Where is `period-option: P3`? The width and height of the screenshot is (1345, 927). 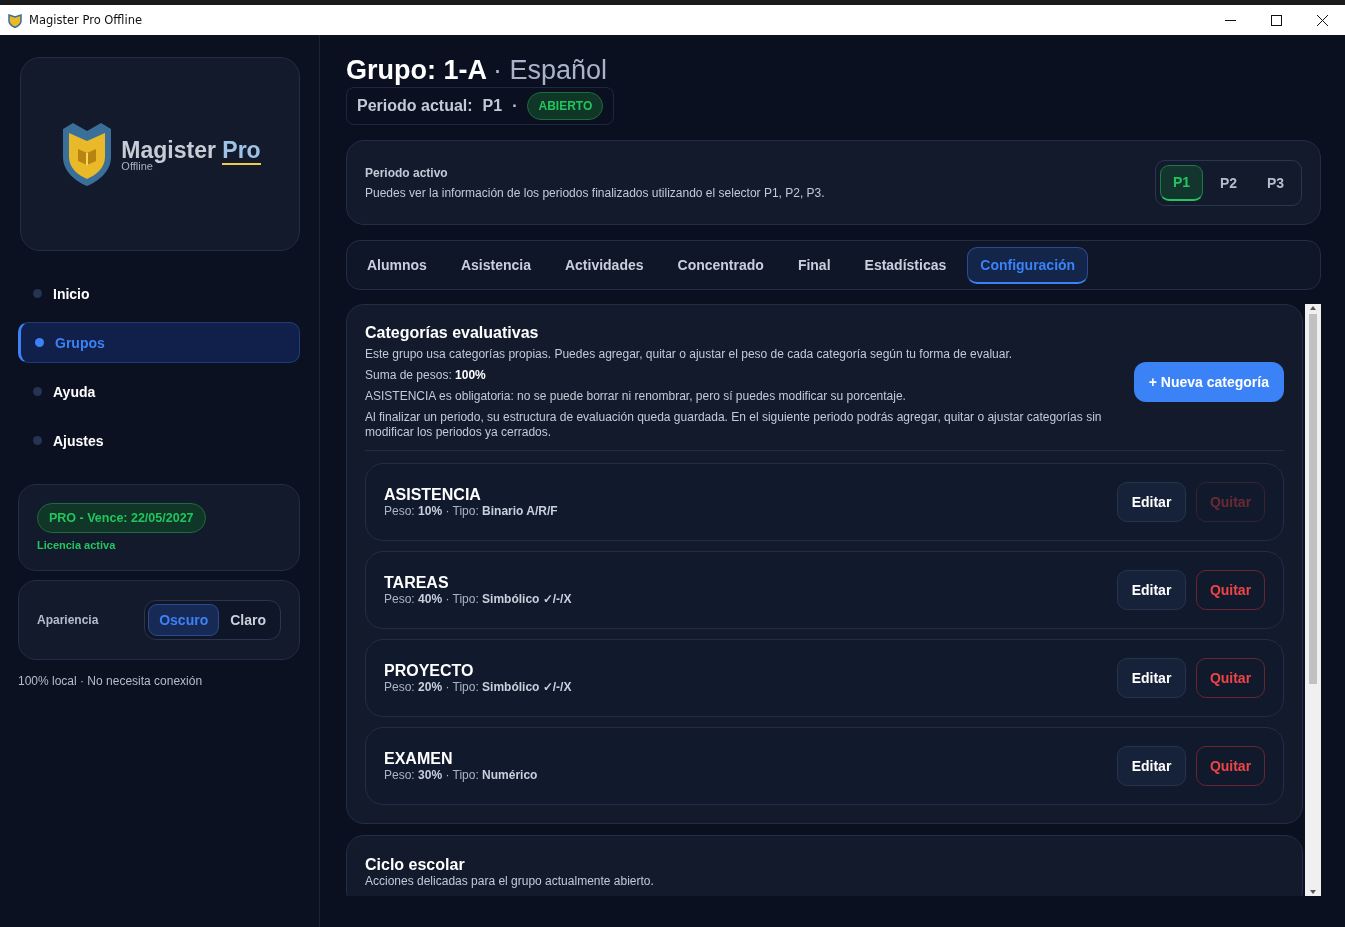
period-option: P3 is located at coordinates (1275, 182).